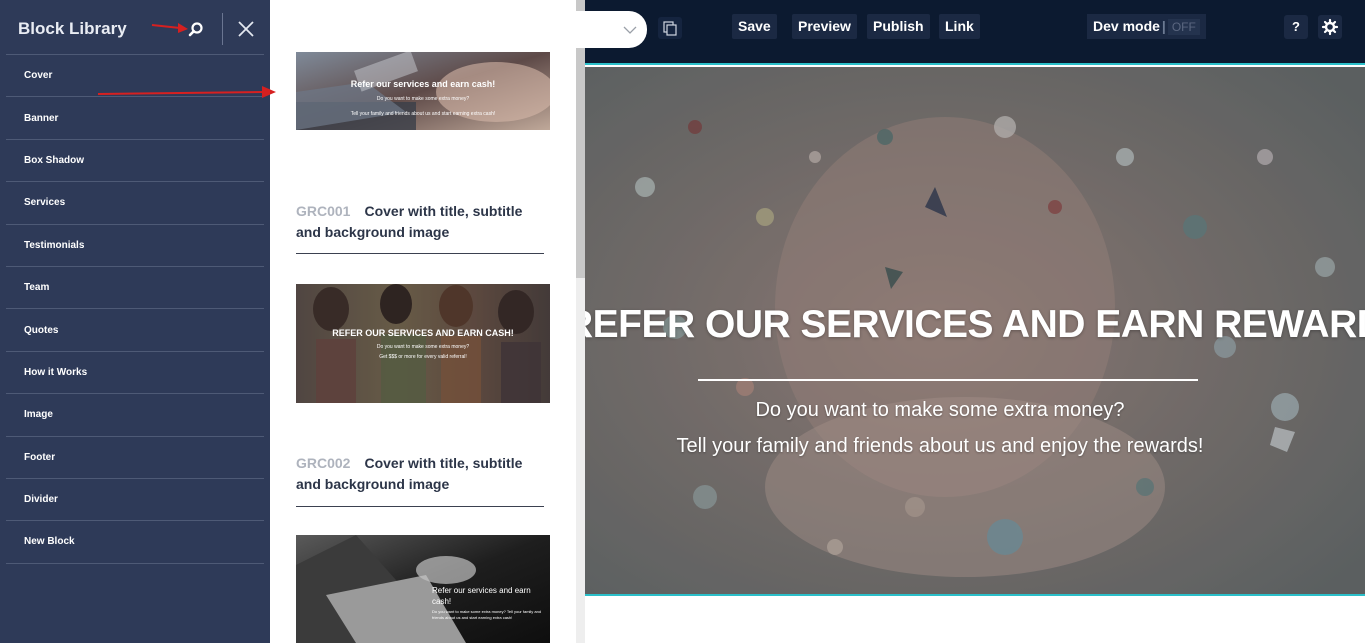  I want to click on sidebar-item-image: Image, so click(135, 415).